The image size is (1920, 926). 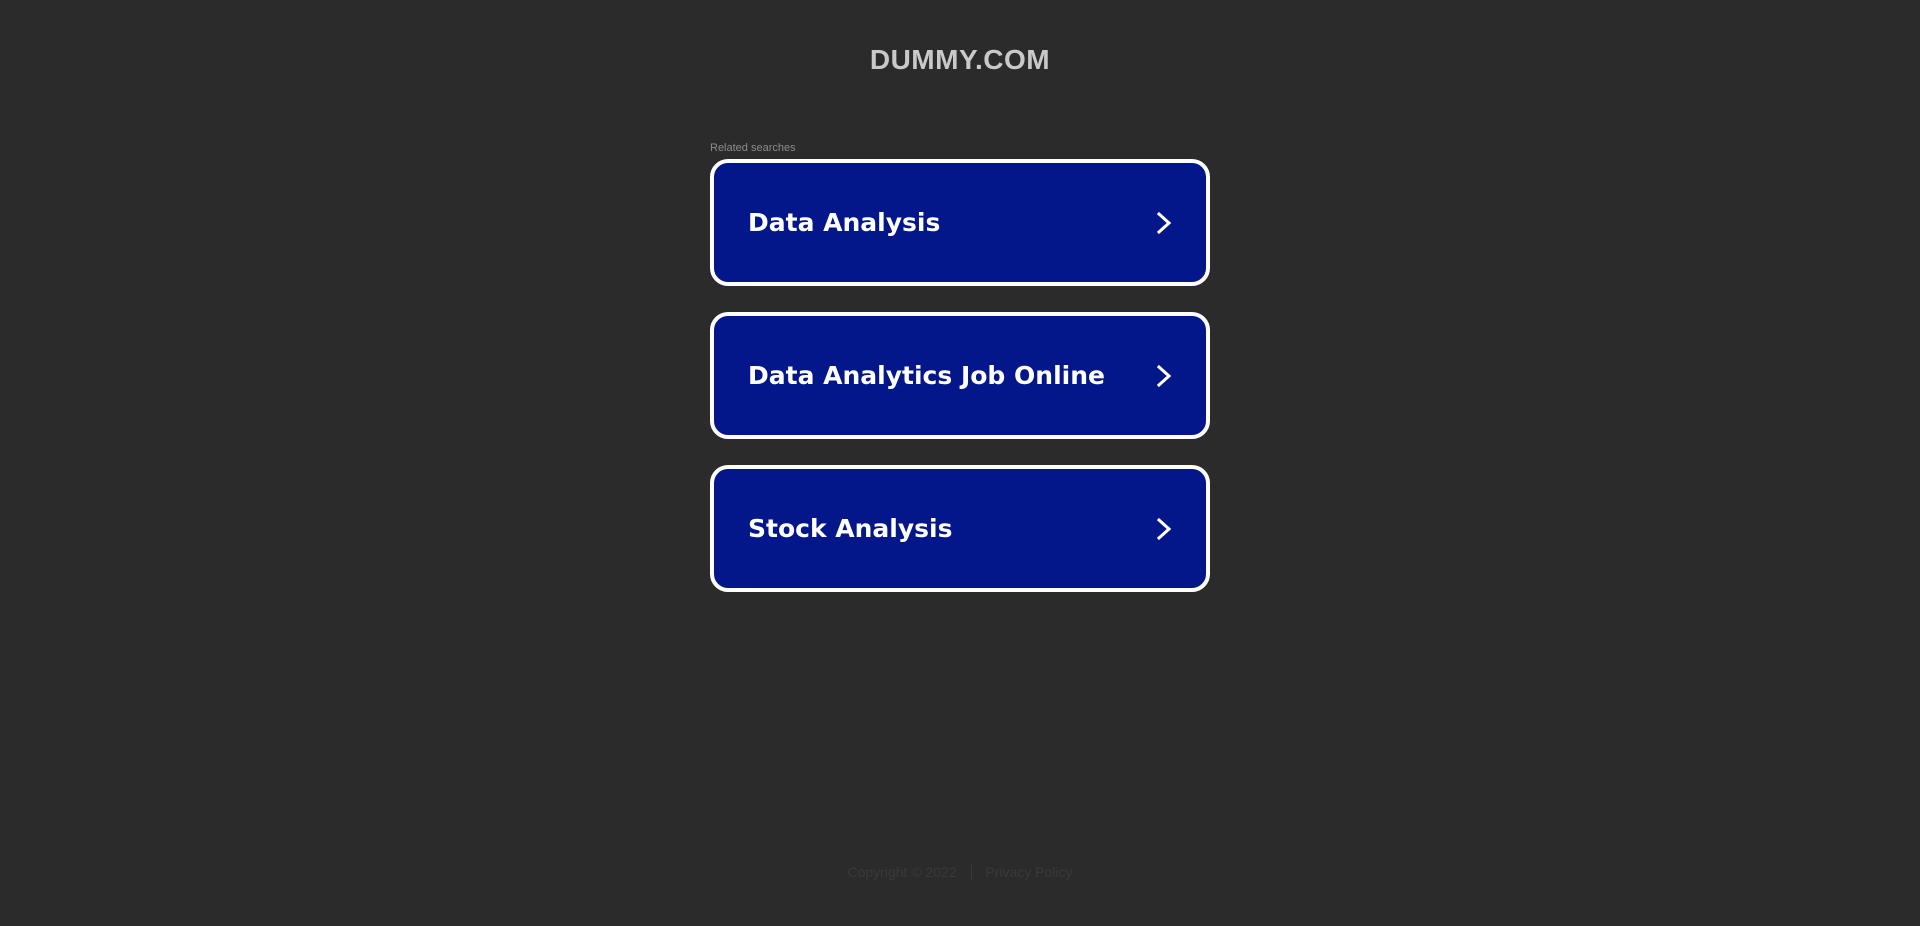 I want to click on related-search-stock-analysis: Stock Analysis, so click(x=960, y=528).